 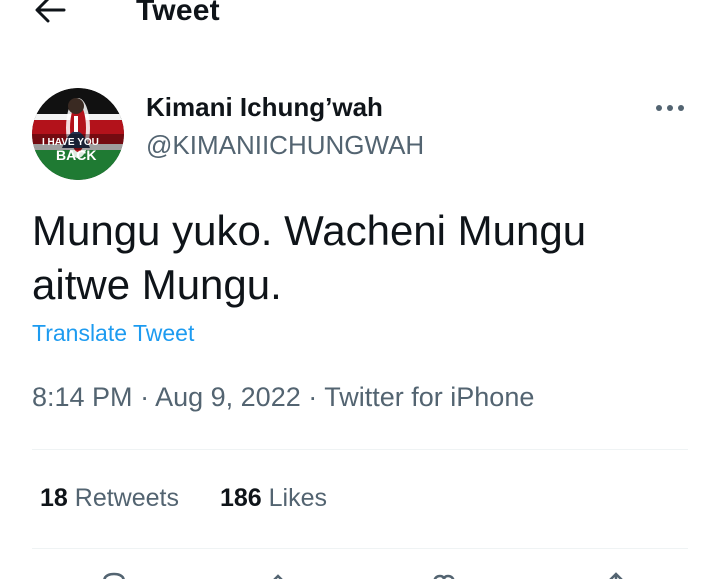 What do you see at coordinates (126, 498) in the screenshot?
I see `retweets-label: Retweets` at bounding box center [126, 498].